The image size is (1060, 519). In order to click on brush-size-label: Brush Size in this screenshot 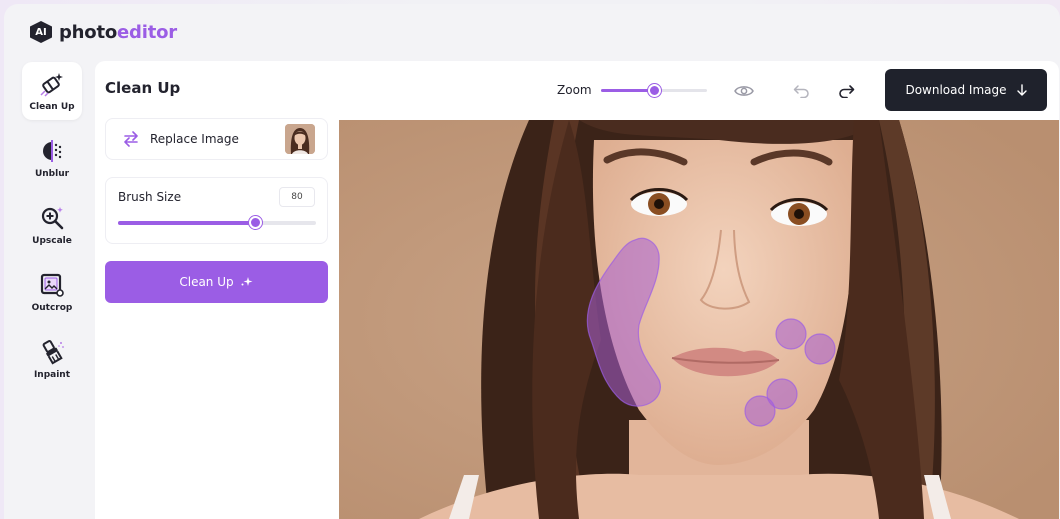, I will do `click(150, 197)`.